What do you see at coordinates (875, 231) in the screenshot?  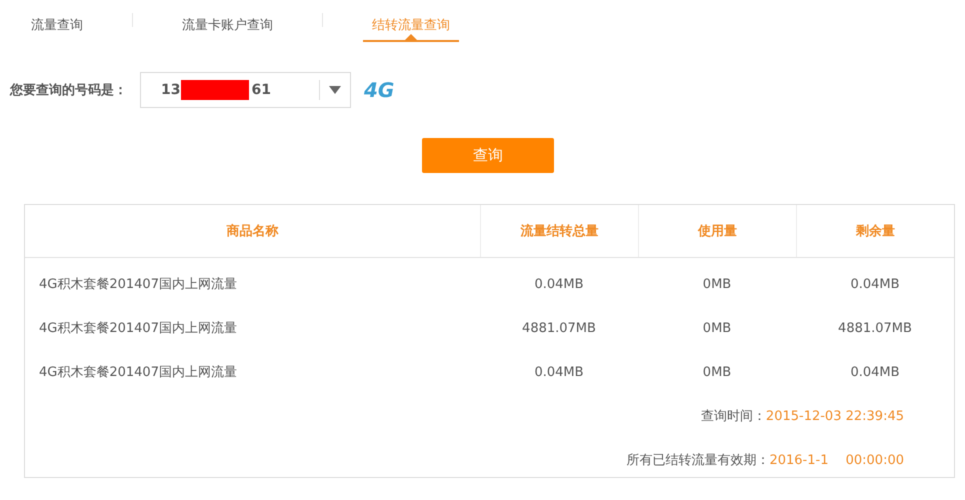 I see `column-header: 剩余量` at bounding box center [875, 231].